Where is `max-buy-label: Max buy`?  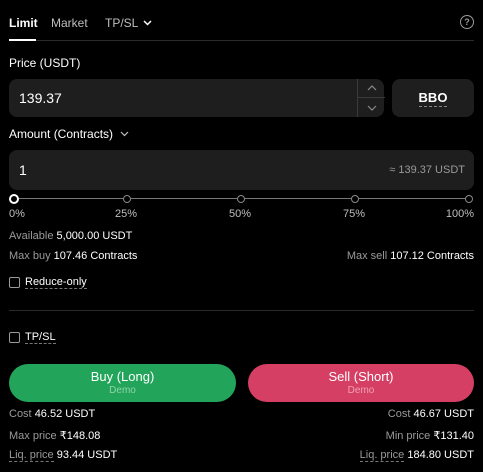
max-buy-label: Max buy is located at coordinates (30, 256).